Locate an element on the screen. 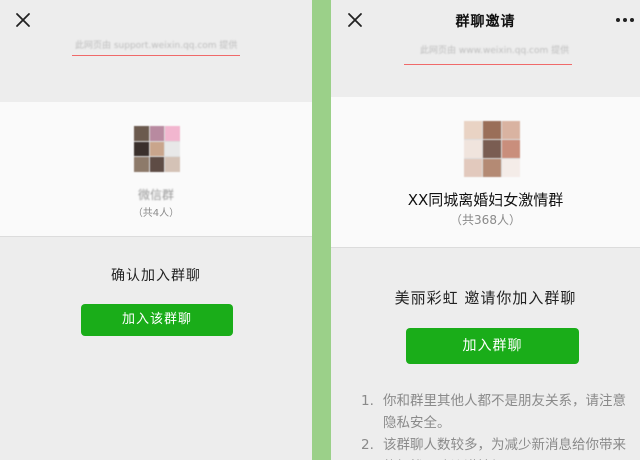 This screenshot has width=640, height=460. close-icon is located at coordinates (23, 20).